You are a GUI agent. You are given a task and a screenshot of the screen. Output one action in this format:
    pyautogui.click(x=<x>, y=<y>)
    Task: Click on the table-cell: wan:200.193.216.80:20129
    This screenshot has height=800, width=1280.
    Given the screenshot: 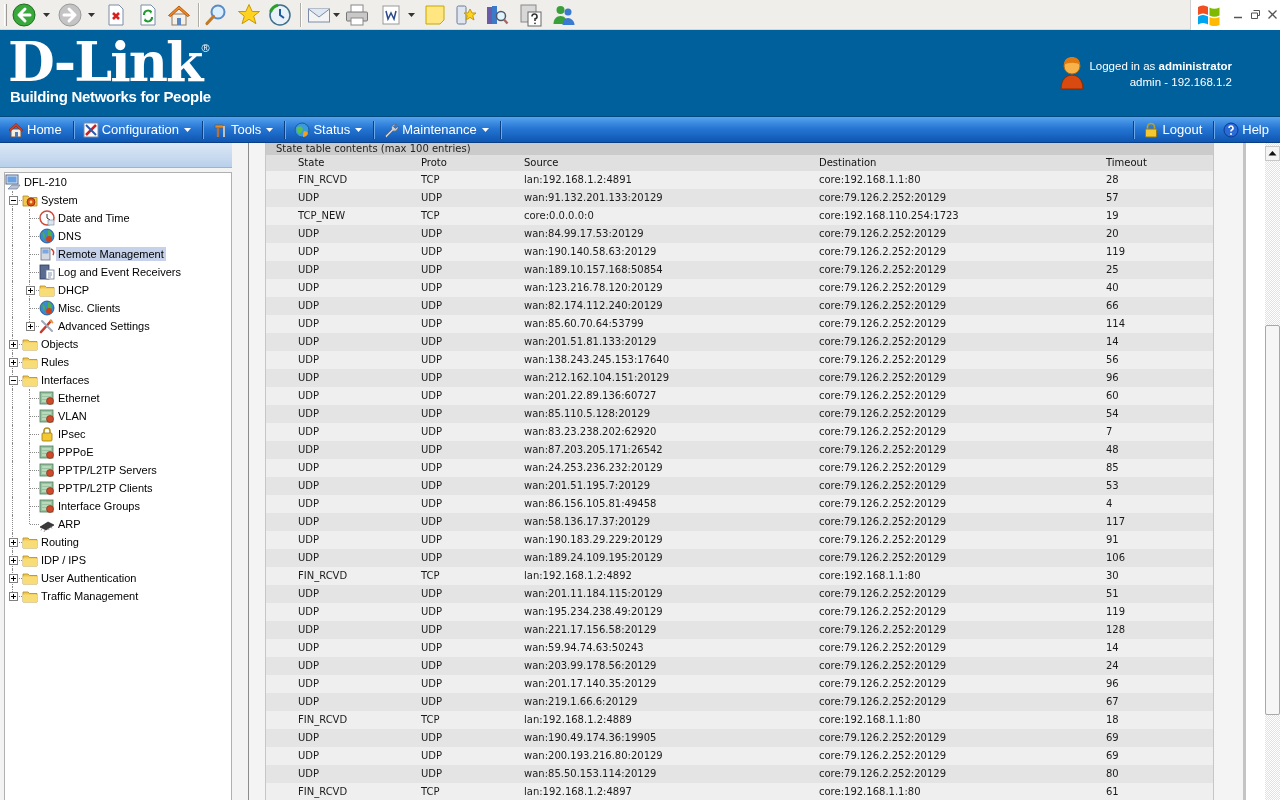 What is the action you would take?
    pyautogui.click(x=593, y=756)
    